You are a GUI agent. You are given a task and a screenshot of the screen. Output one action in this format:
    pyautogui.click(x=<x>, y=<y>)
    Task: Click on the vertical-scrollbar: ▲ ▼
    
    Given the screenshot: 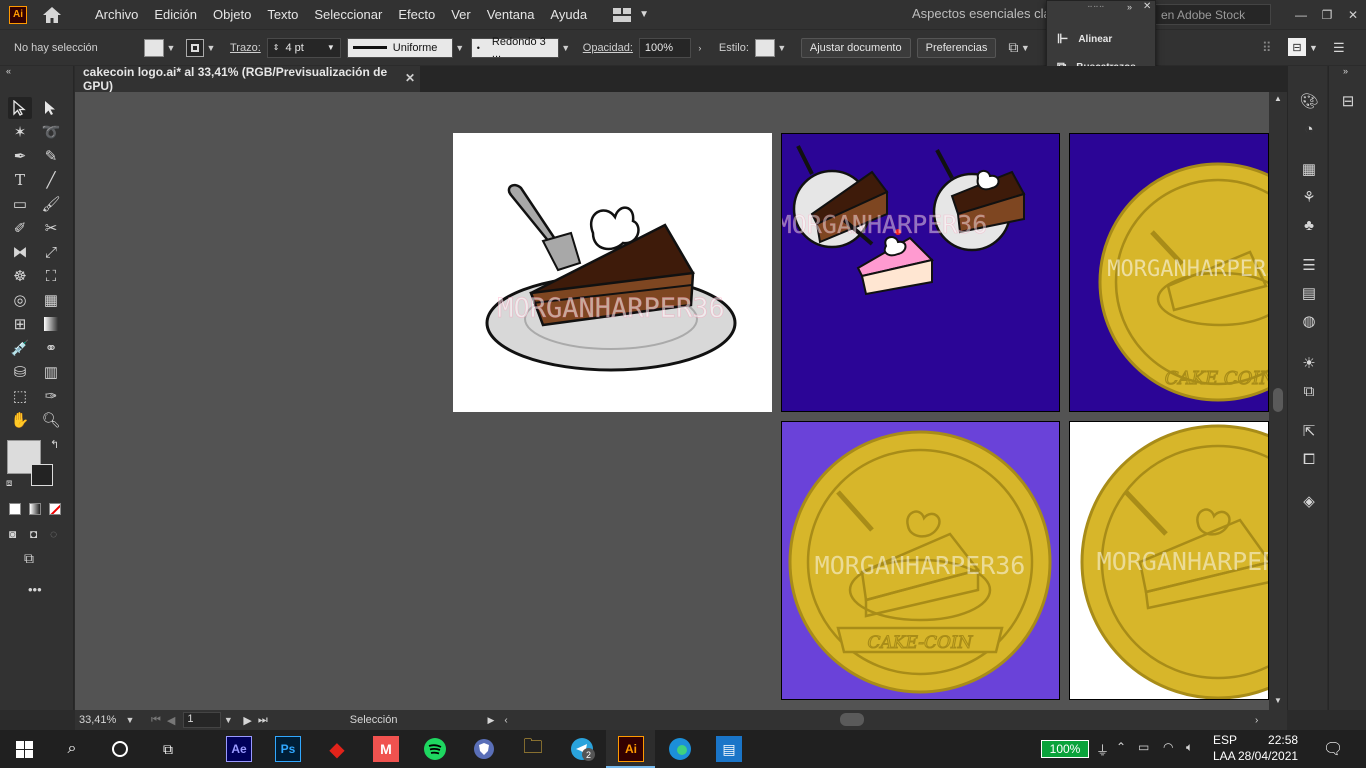 What is the action you would take?
    pyautogui.click(x=1278, y=401)
    